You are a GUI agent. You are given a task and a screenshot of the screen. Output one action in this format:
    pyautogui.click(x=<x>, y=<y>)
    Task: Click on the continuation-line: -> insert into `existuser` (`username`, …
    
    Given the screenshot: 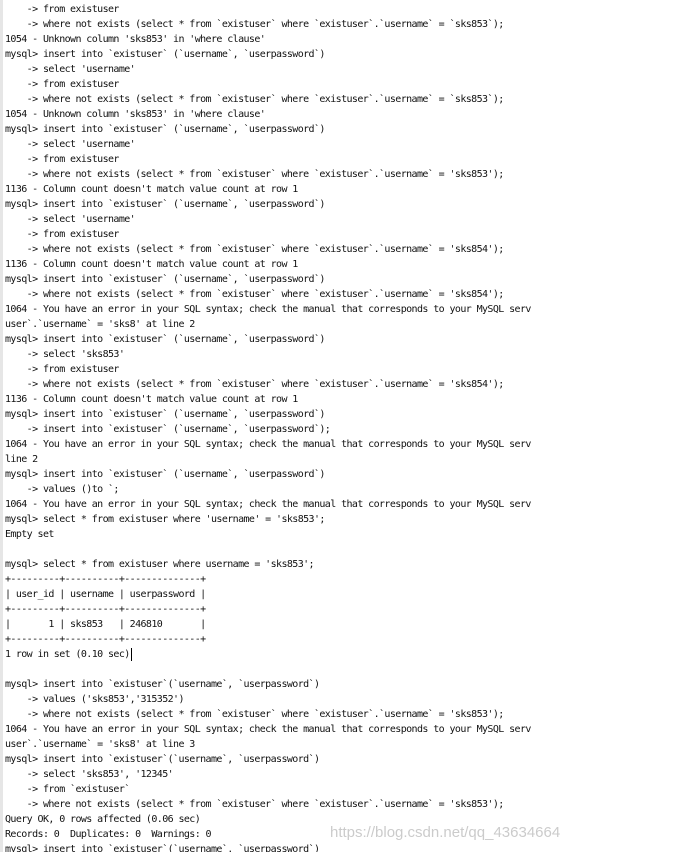 What is the action you would take?
    pyautogui.click(x=168, y=429)
    